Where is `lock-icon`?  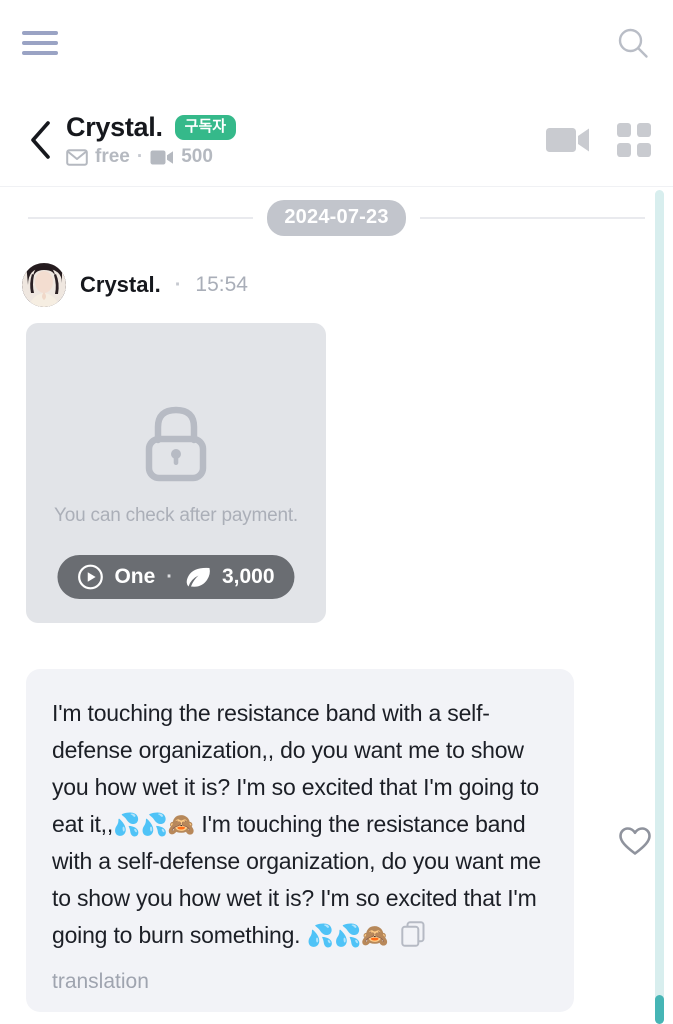 lock-icon is located at coordinates (176, 446).